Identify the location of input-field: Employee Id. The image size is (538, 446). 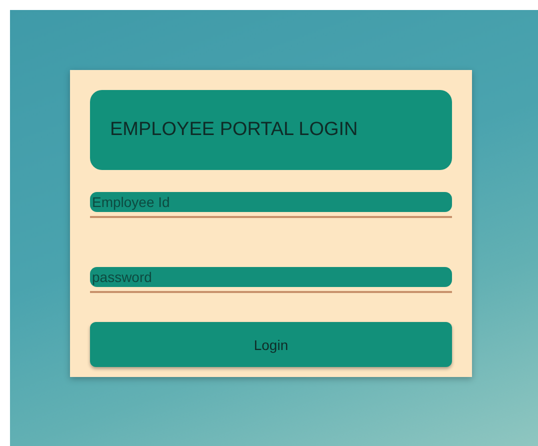
(271, 202).